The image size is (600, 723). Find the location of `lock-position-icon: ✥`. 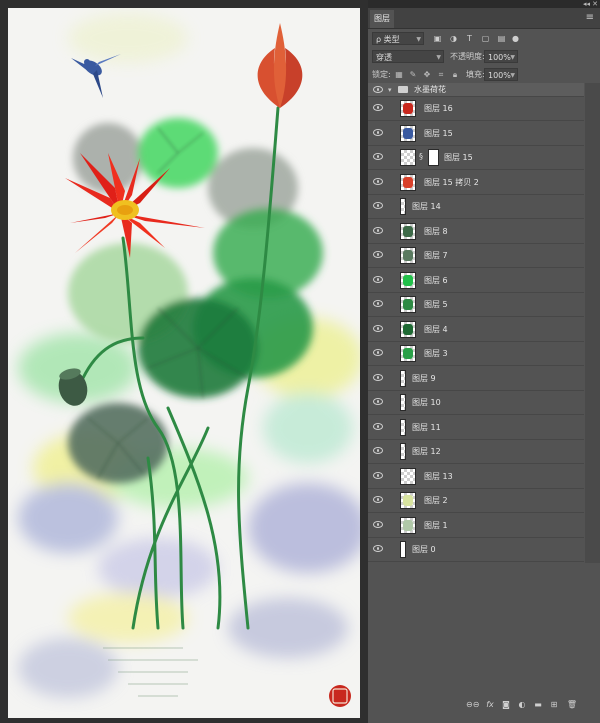

lock-position-icon: ✥ is located at coordinates (427, 74).